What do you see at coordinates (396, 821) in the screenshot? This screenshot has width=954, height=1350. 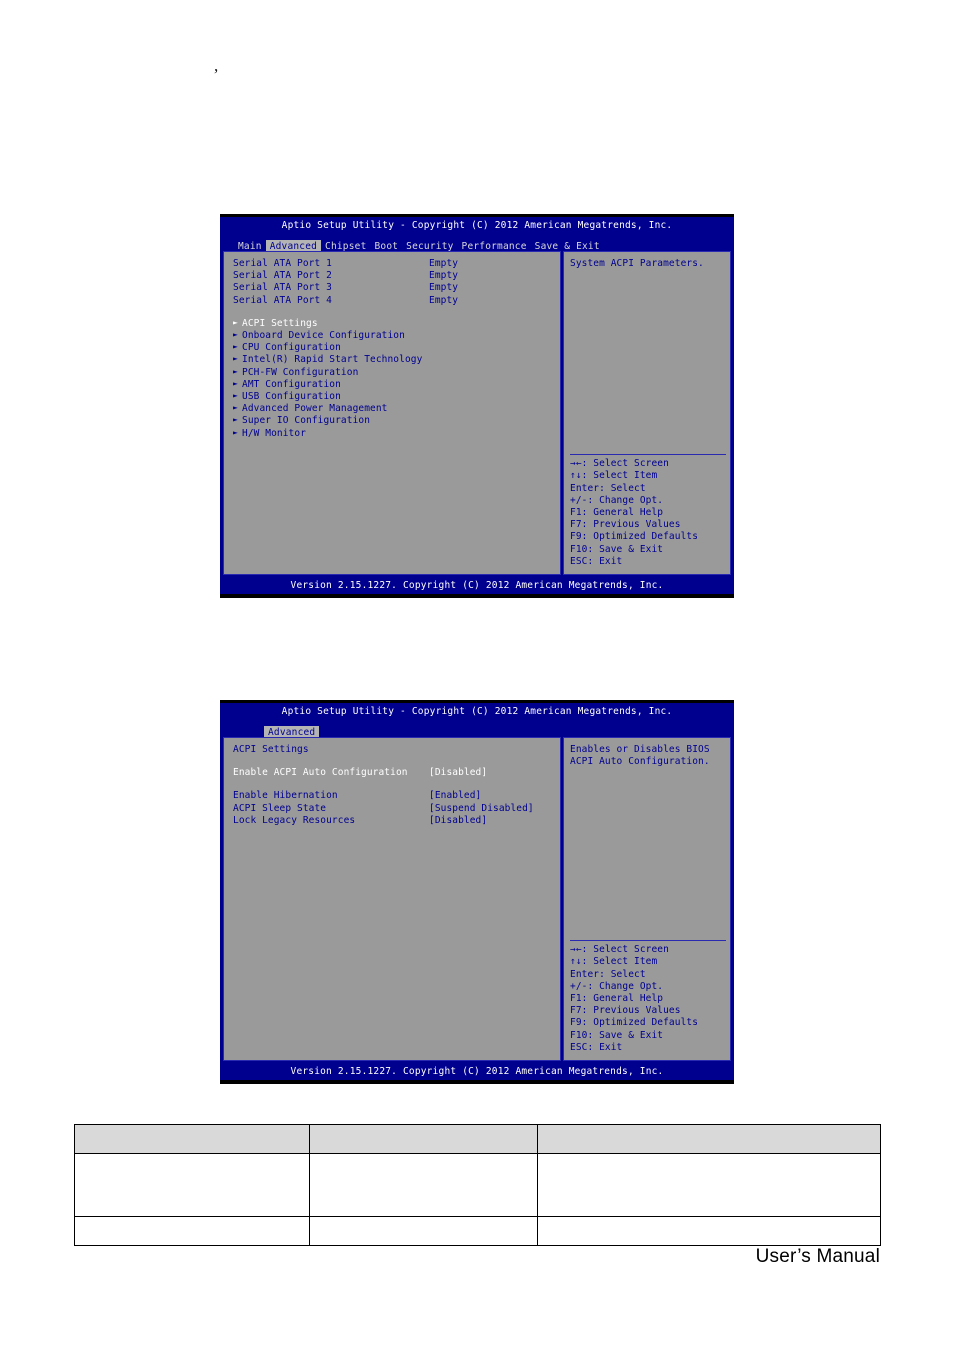 I see `setting-row-lock-legacy-resources: Lock Legacy Resources [Disabled]` at bounding box center [396, 821].